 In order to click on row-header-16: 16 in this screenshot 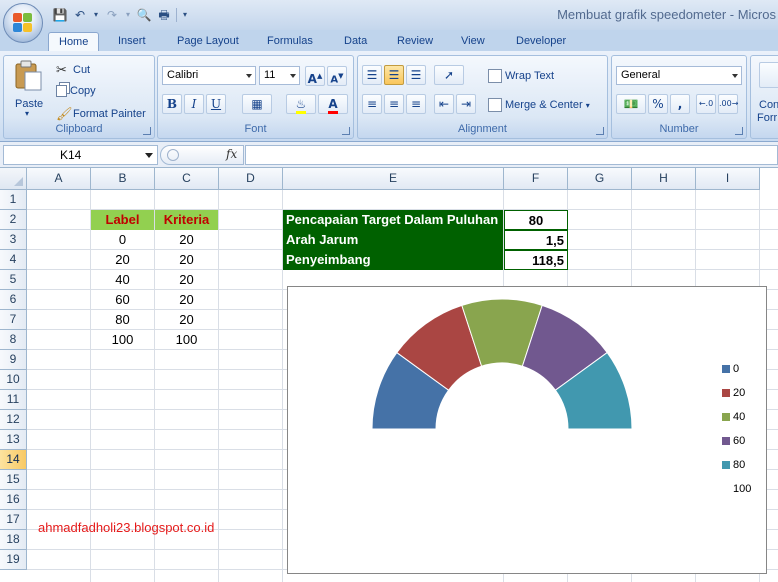, I will do `click(13, 500)`.